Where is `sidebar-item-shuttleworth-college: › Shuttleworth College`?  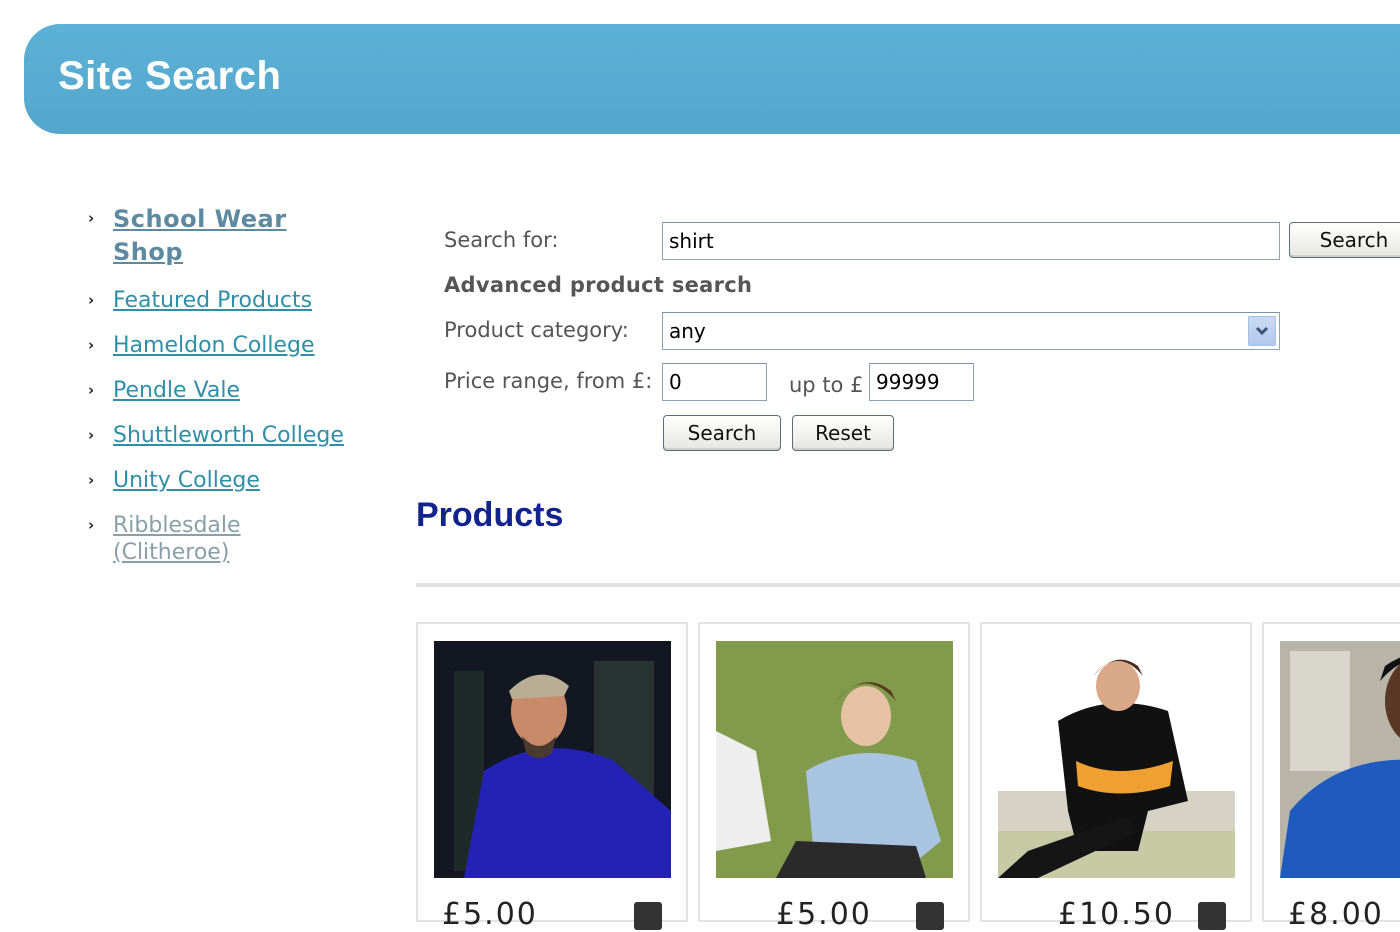 sidebar-item-shuttleworth-college: › Shuttleworth College is located at coordinates (218, 435).